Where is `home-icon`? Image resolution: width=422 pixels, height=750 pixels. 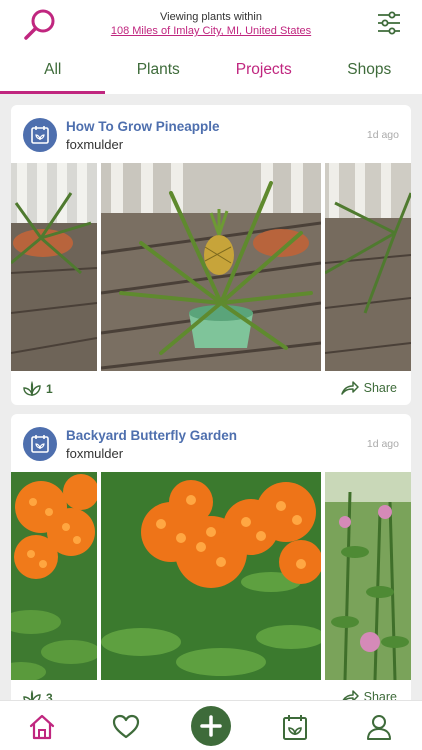 home-icon is located at coordinates (42, 727).